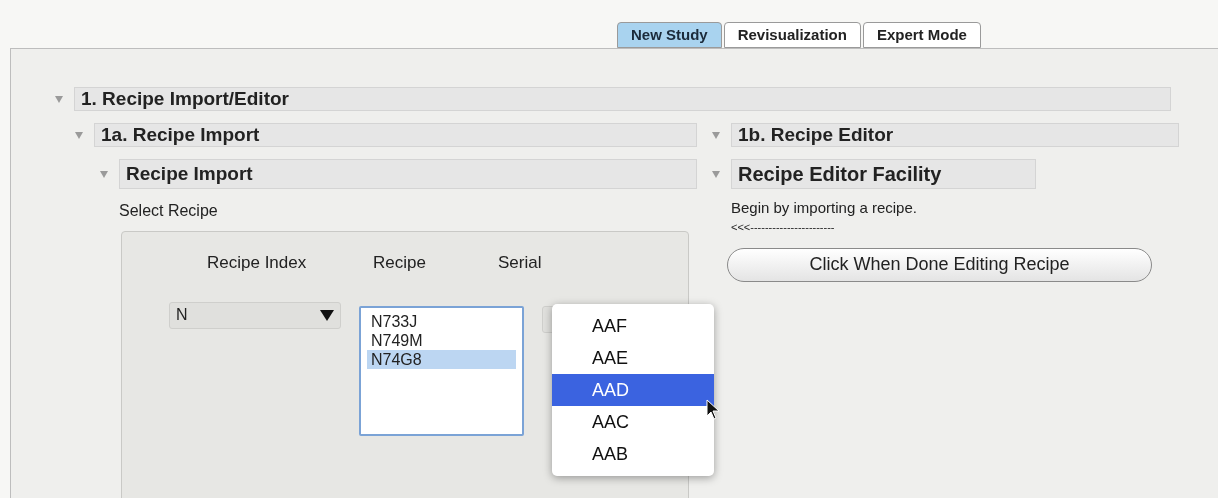  I want to click on section-header: 1a. Recipe Import, so click(395, 135).